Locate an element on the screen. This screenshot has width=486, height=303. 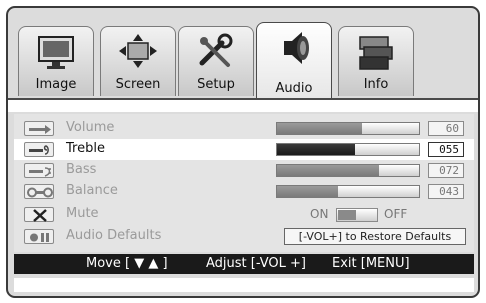
bass-slider is located at coordinates (348, 170).